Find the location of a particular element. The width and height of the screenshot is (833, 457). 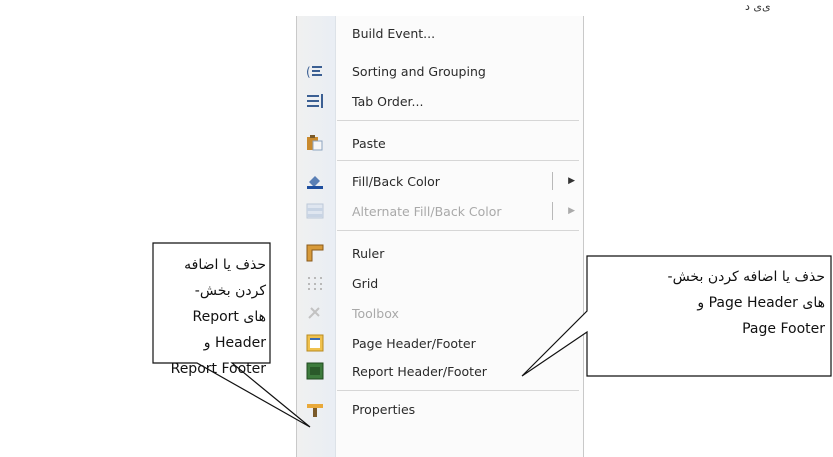

callout-line: های Page Header و is located at coordinates (761, 303).